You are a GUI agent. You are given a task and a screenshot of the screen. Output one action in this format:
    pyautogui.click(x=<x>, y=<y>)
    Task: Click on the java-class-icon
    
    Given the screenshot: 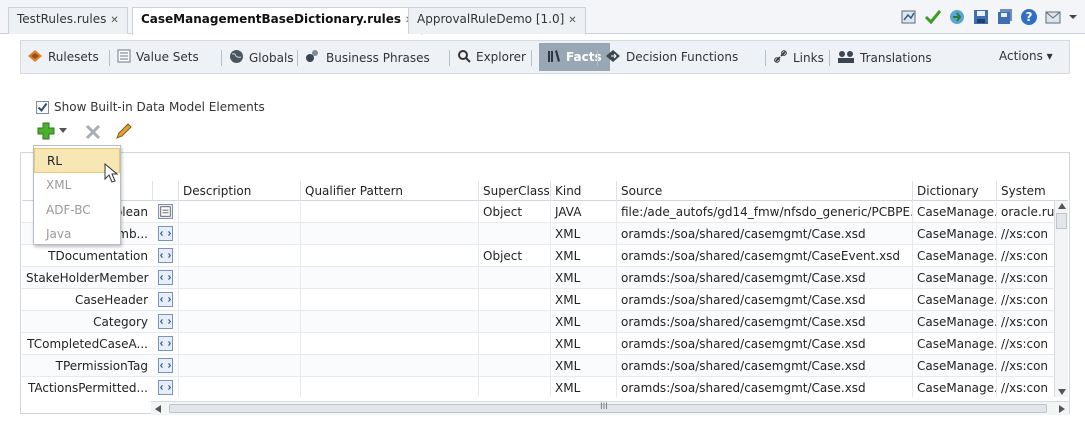 What is the action you would take?
    pyautogui.click(x=165, y=211)
    